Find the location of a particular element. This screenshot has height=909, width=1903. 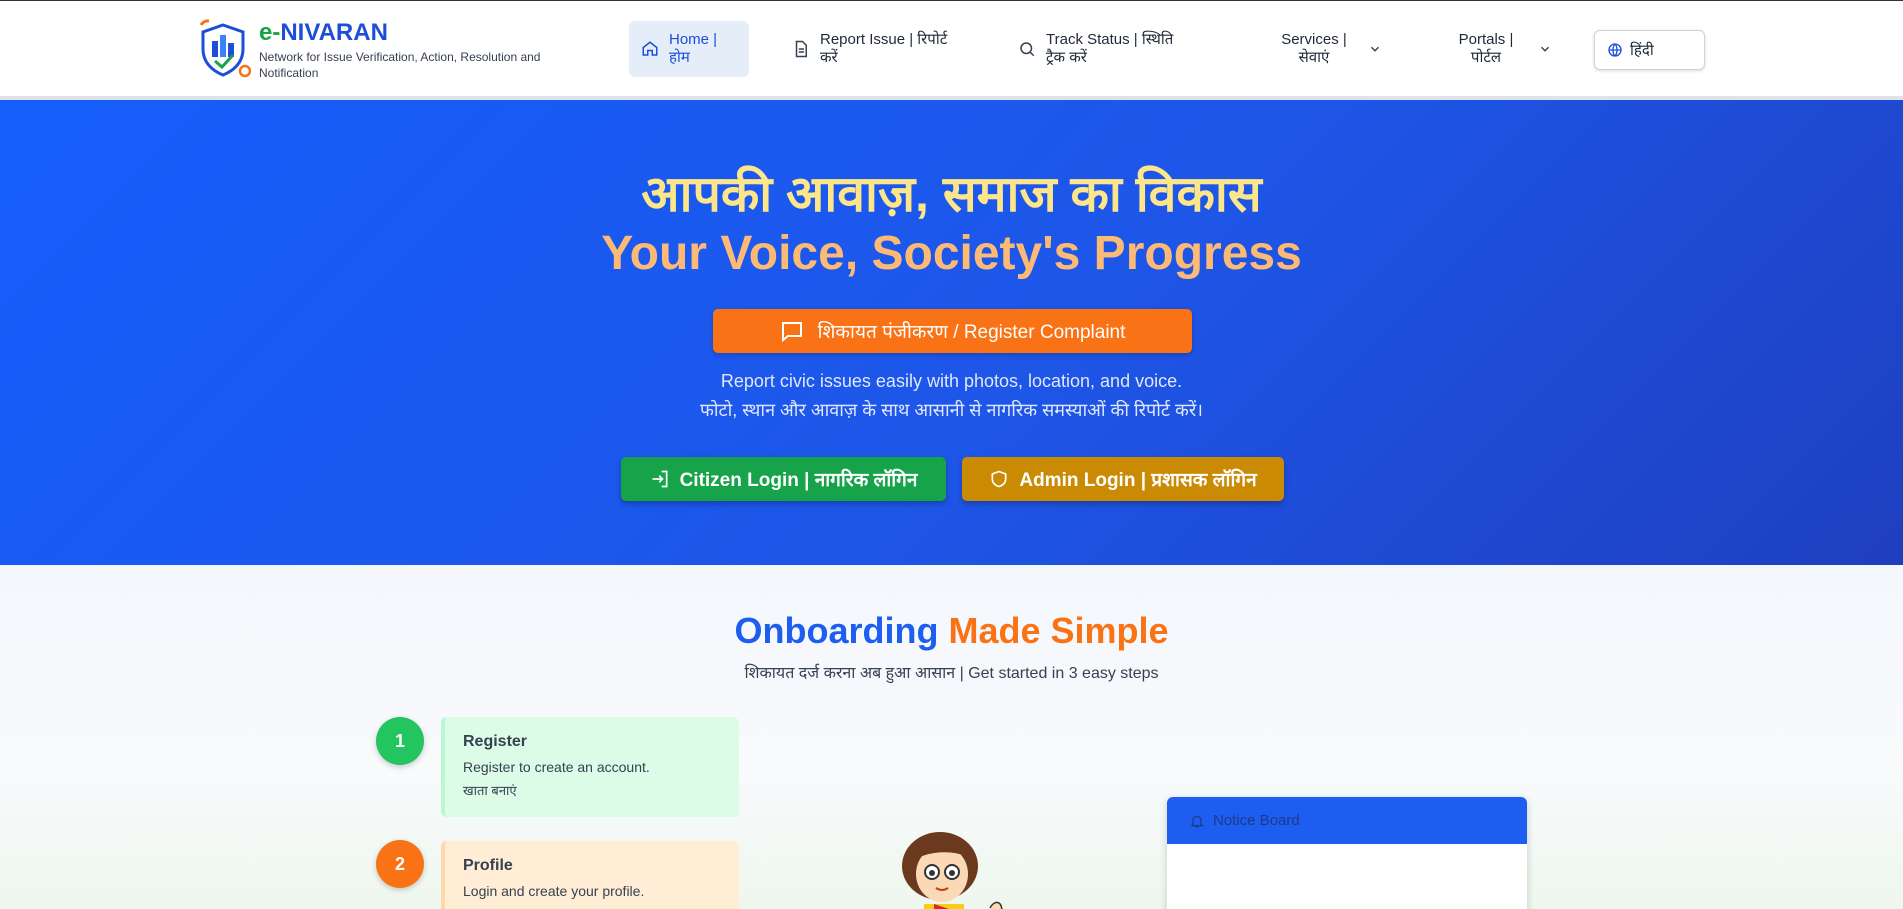

nav-track-status: Track Status | स्थिति ट्रैक करें is located at coordinates (1103, 49).